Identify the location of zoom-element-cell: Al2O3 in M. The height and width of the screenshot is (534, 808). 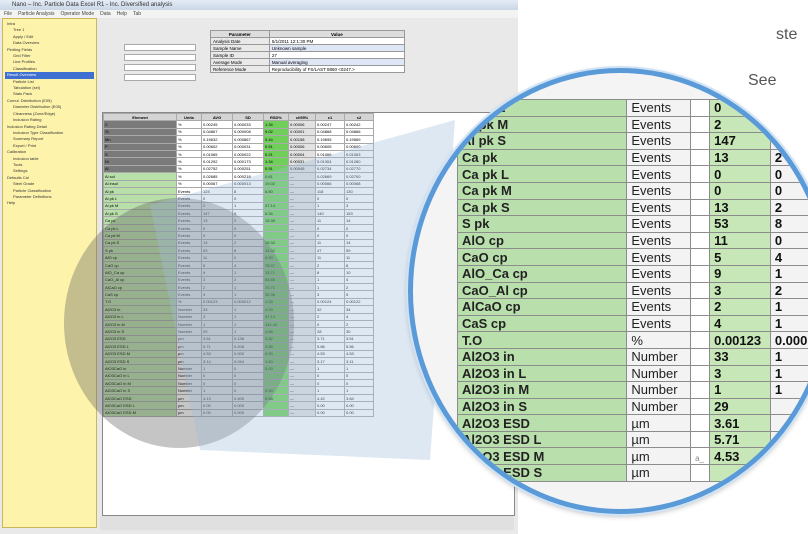
(542, 390).